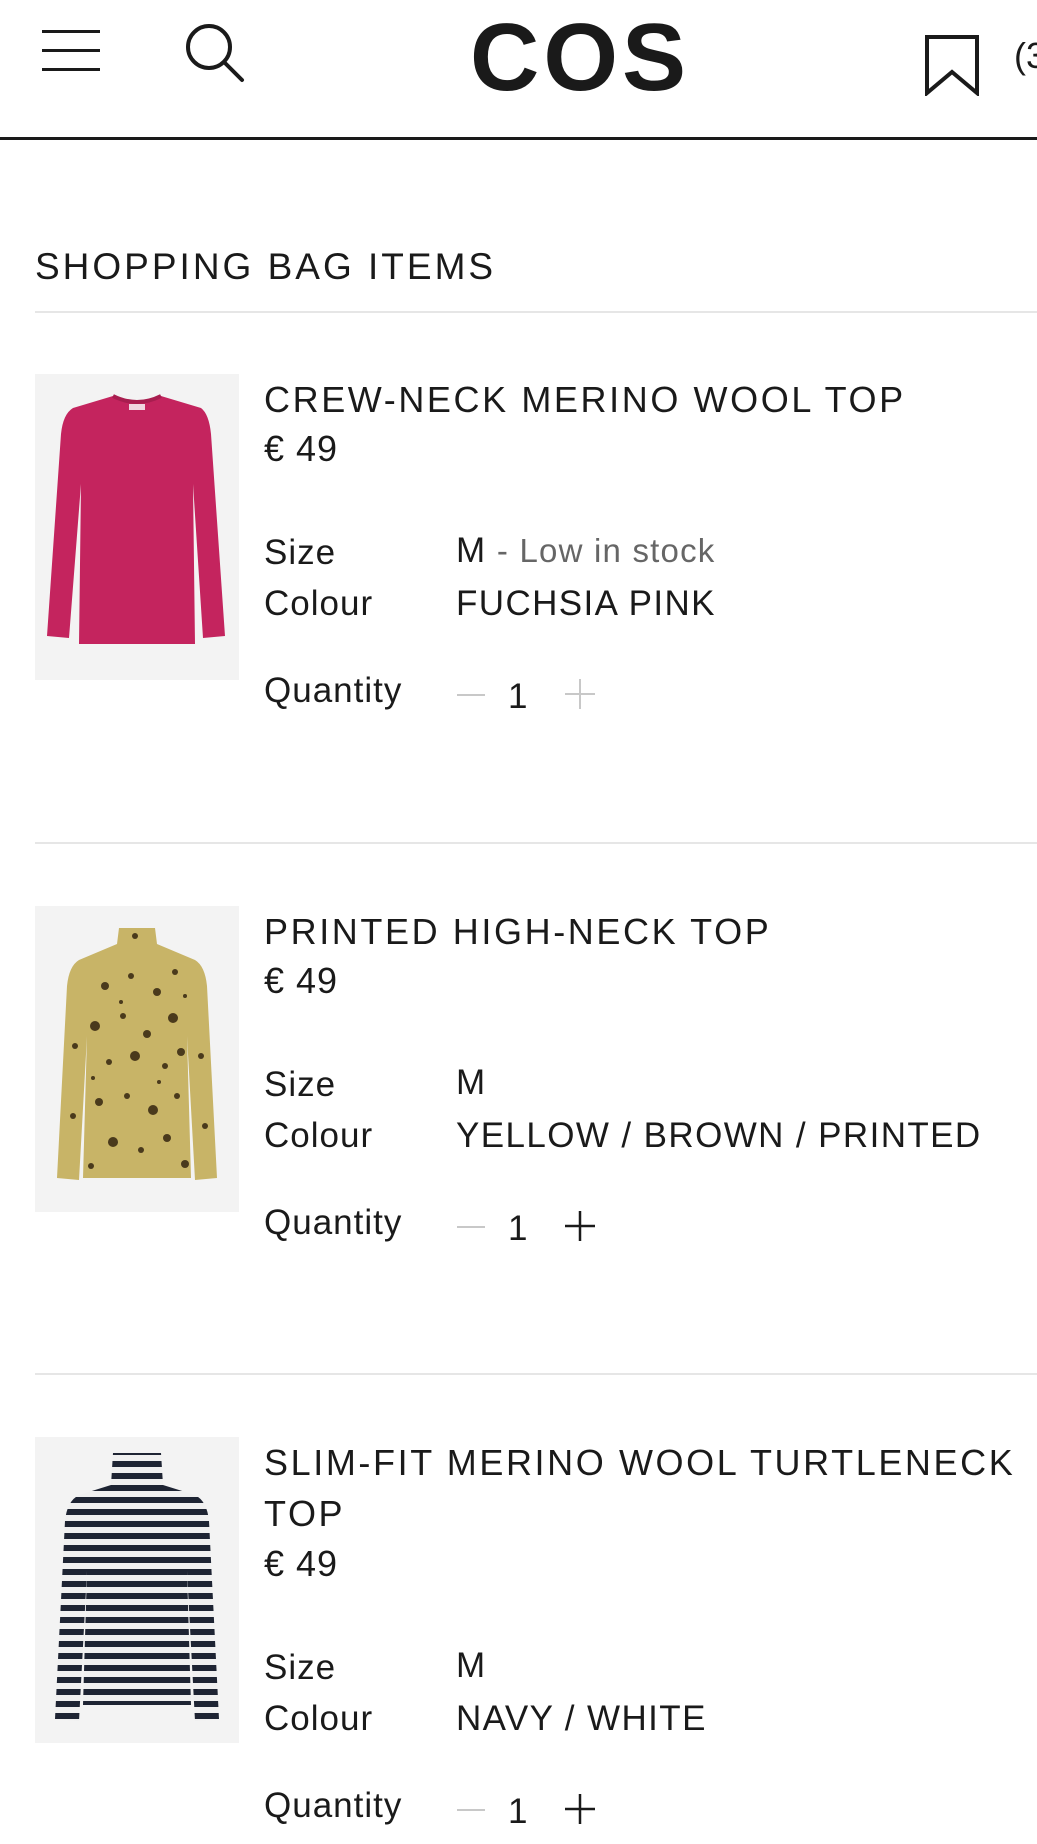  I want to click on stock-status: - Low in stock, so click(601, 550).